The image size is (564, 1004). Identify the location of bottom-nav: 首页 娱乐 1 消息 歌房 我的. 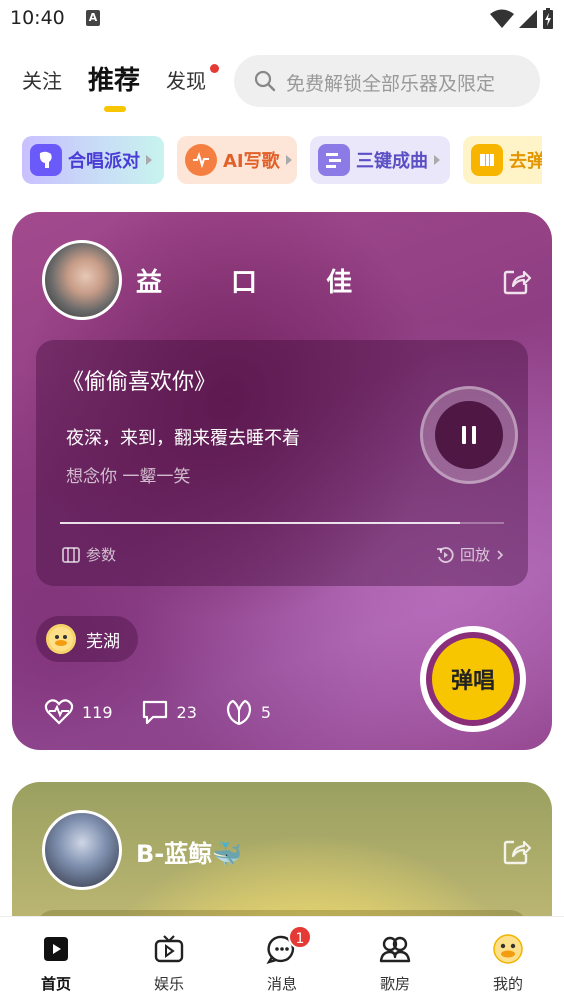
(282, 960).